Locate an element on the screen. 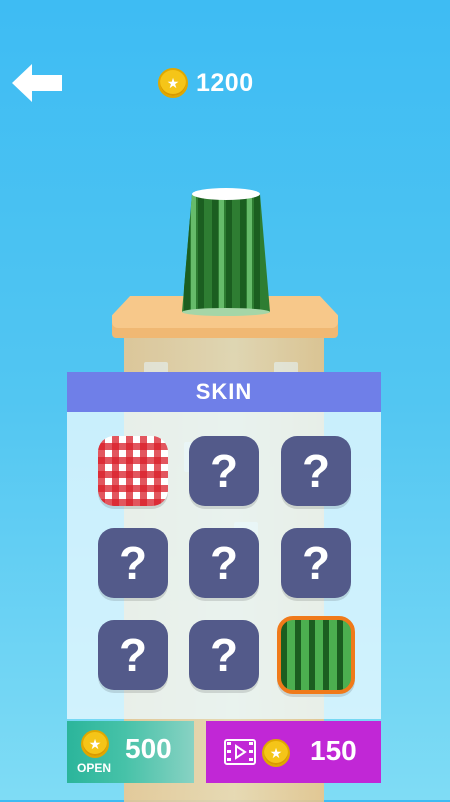 This screenshot has width=450, height=802. back-button is located at coordinates (37, 83).